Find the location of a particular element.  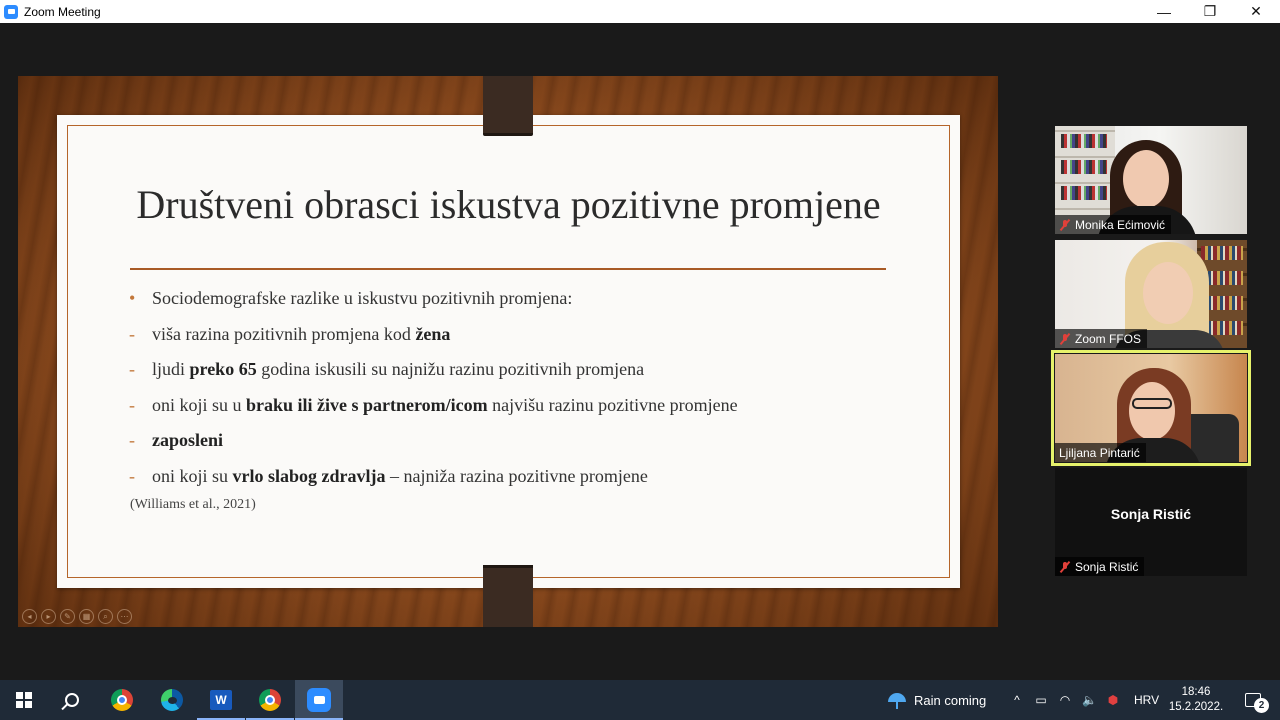

window-title-bar: Zoom Meeting — ❐ ✕ is located at coordinates (640, 11).